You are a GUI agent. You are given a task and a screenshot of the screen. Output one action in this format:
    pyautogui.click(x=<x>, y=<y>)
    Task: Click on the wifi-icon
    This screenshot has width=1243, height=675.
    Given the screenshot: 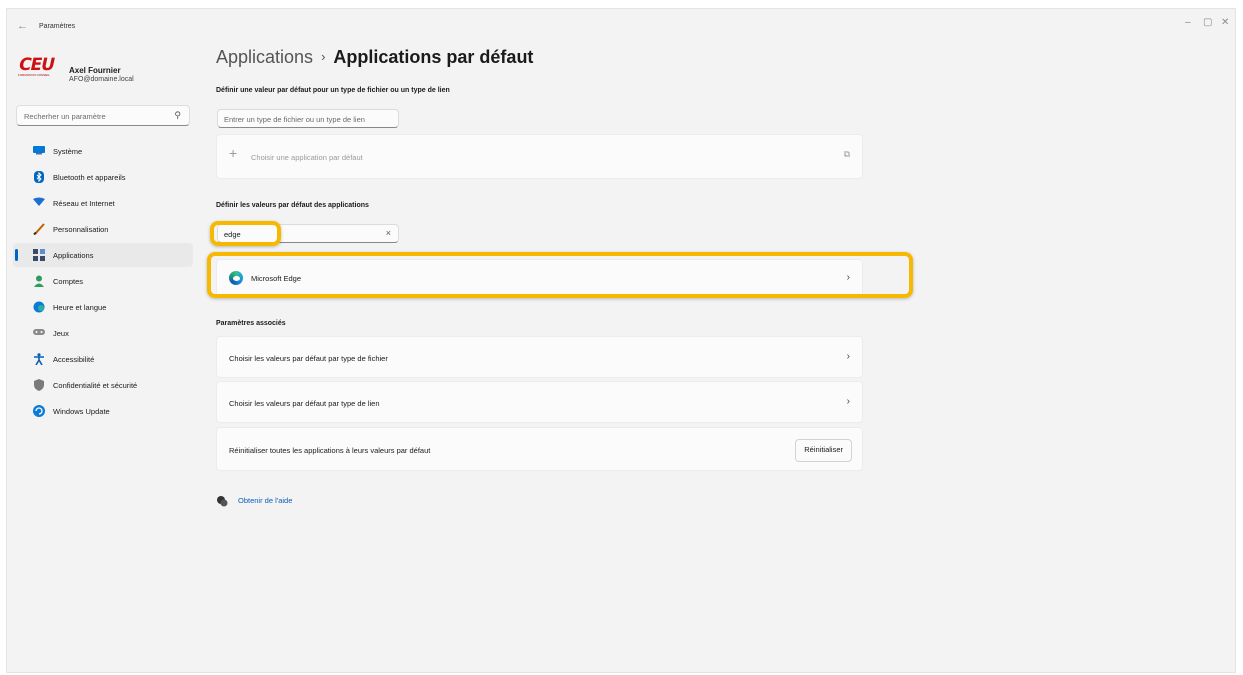 What is the action you would take?
    pyautogui.click(x=39, y=203)
    